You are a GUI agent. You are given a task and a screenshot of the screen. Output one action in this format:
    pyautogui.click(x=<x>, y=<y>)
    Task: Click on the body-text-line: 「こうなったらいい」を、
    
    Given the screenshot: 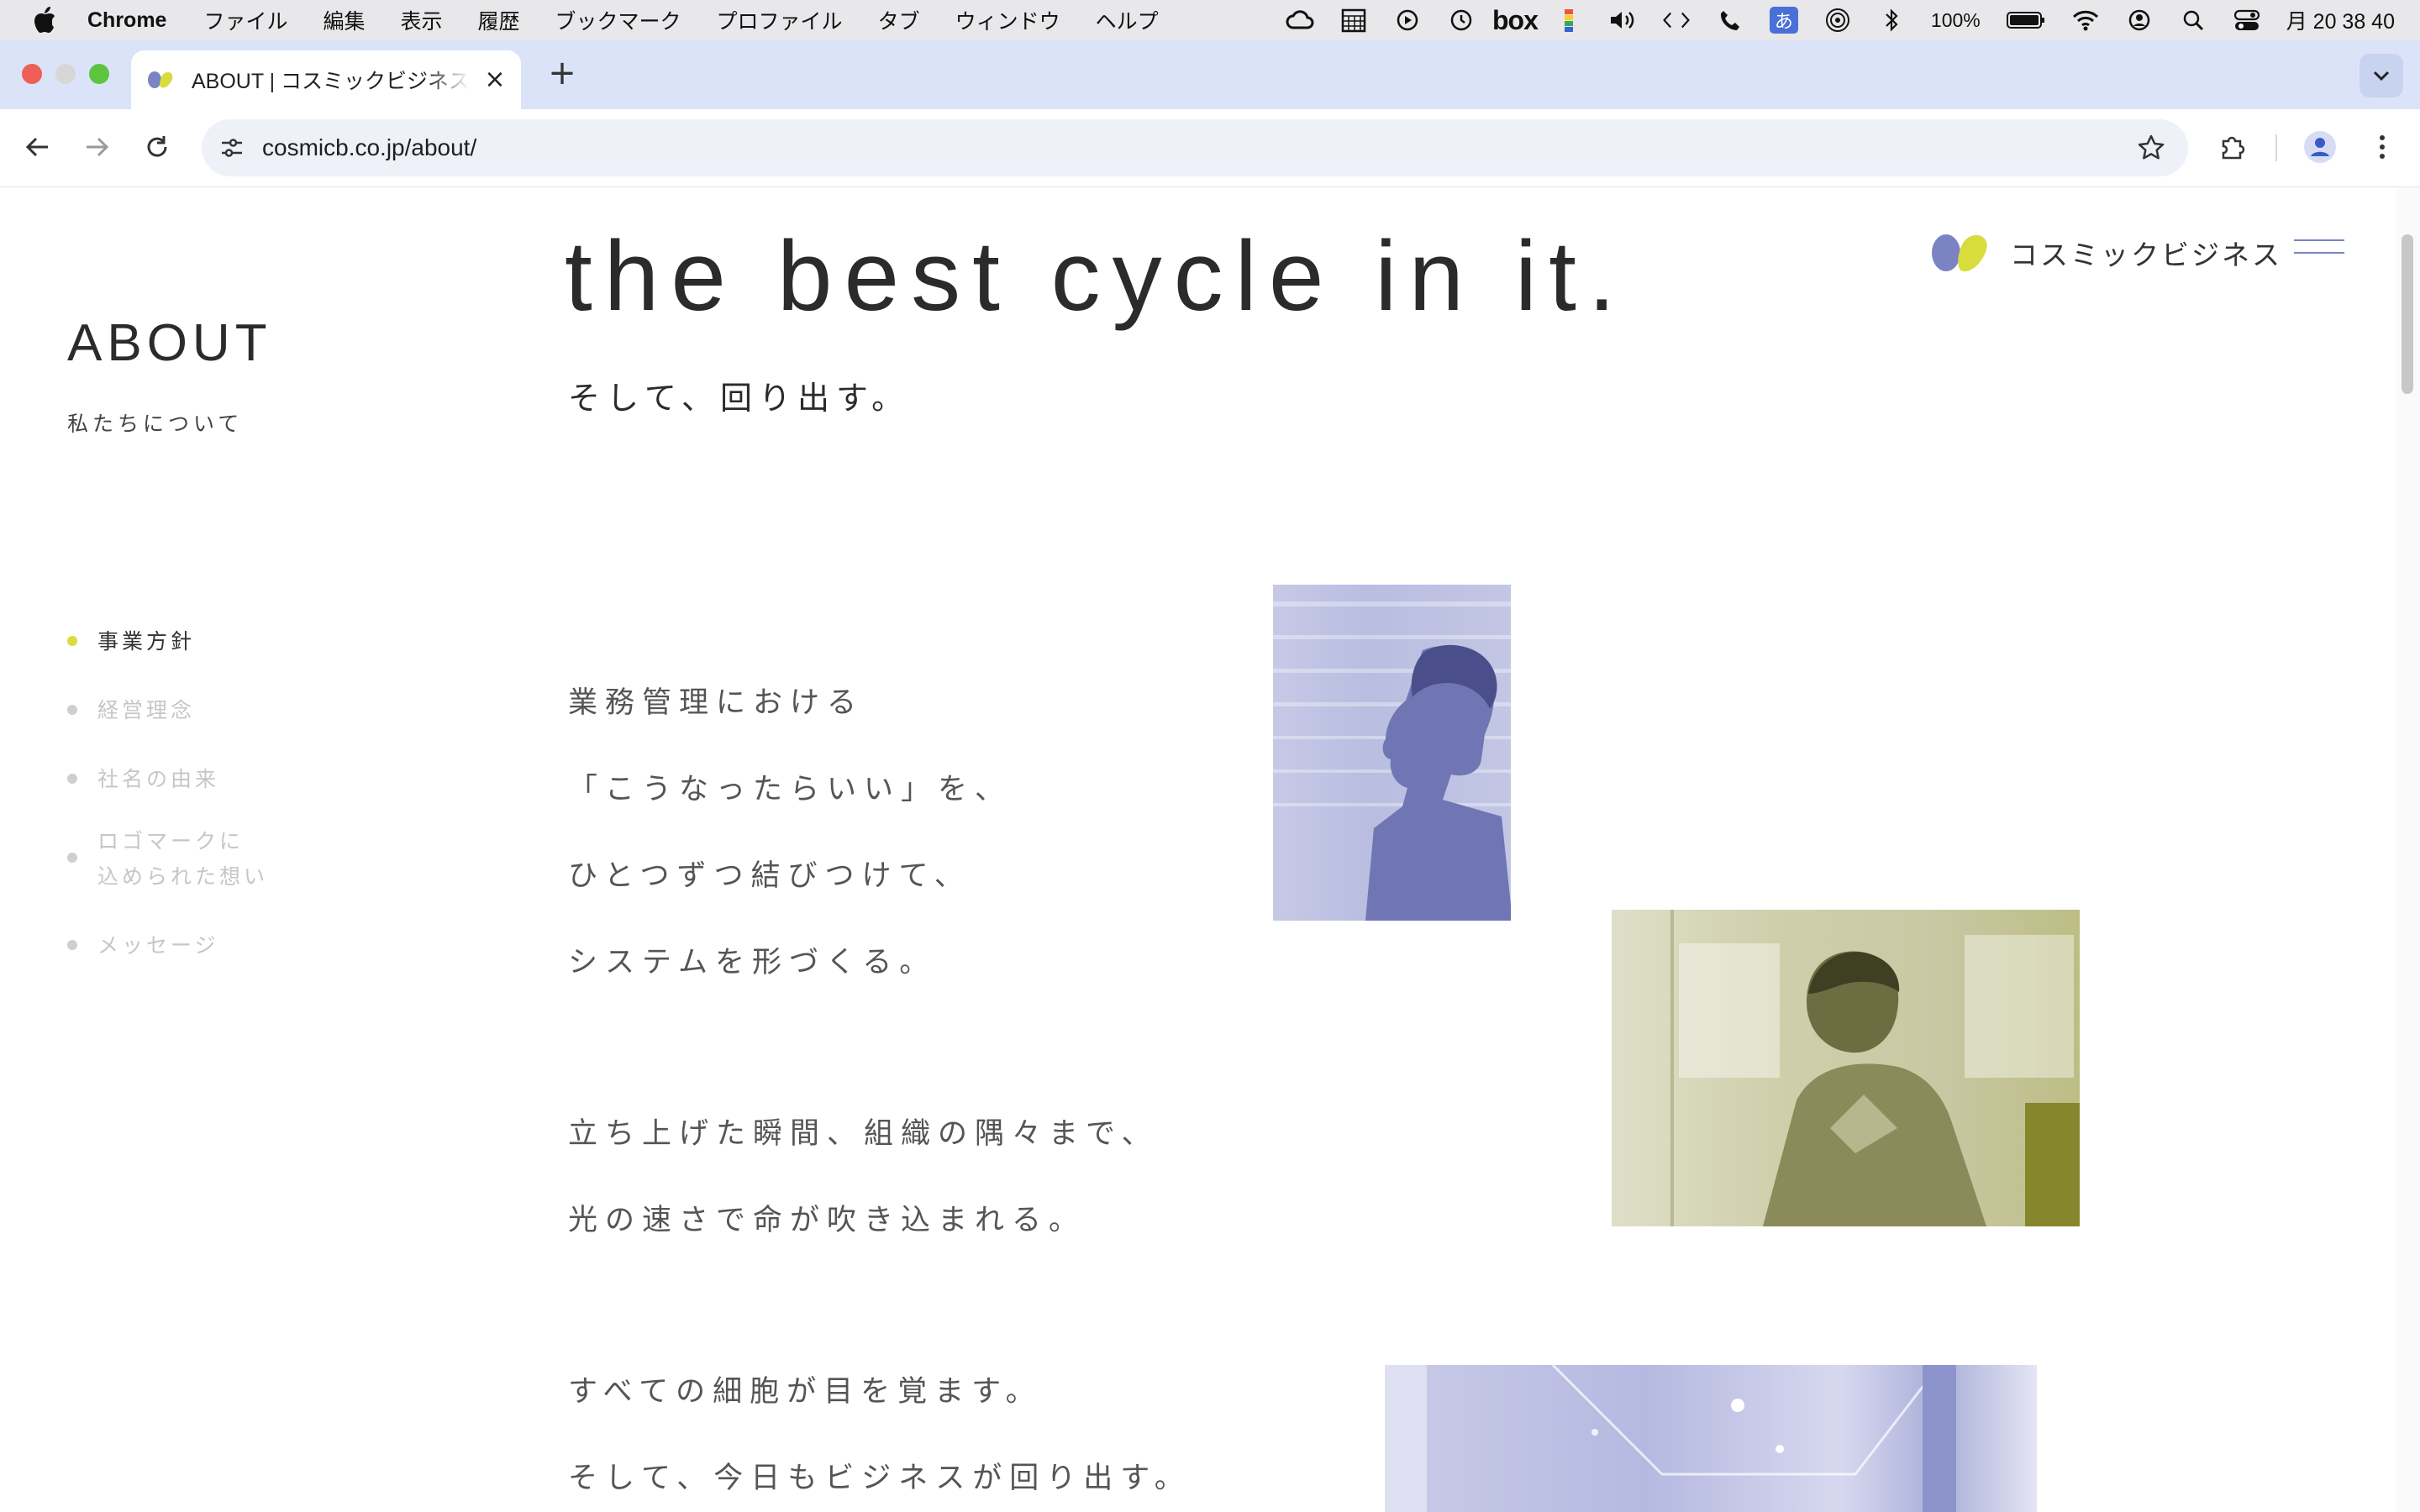 What is the action you would take?
    pyautogui.click(x=790, y=789)
    